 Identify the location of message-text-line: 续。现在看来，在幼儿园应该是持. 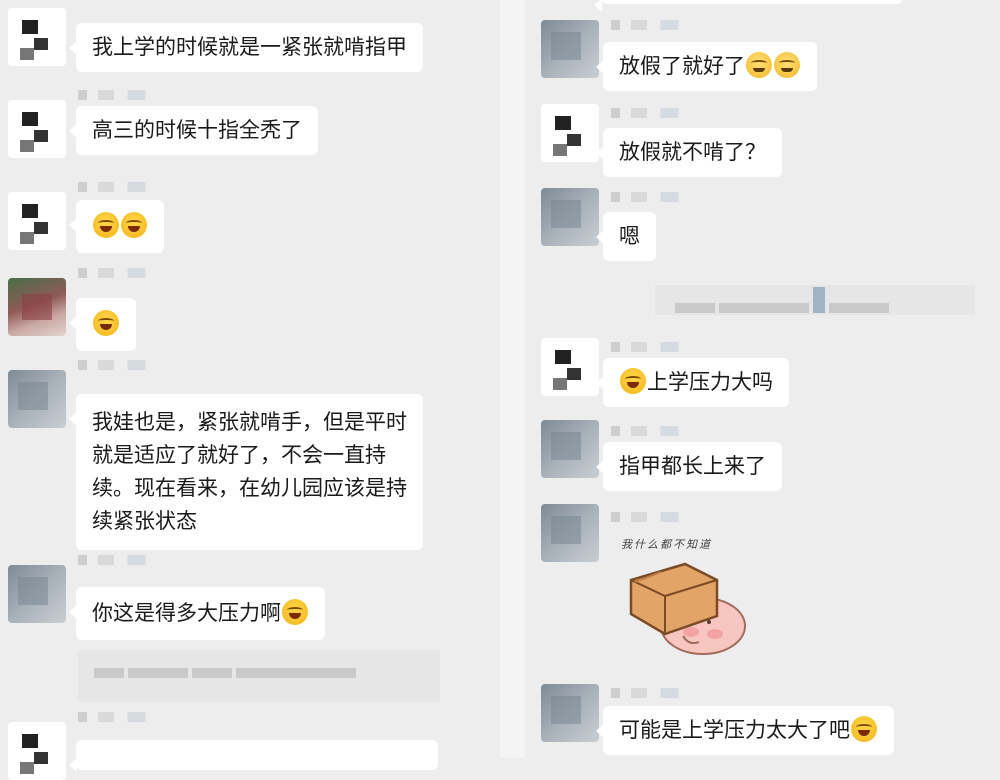
(249, 488).